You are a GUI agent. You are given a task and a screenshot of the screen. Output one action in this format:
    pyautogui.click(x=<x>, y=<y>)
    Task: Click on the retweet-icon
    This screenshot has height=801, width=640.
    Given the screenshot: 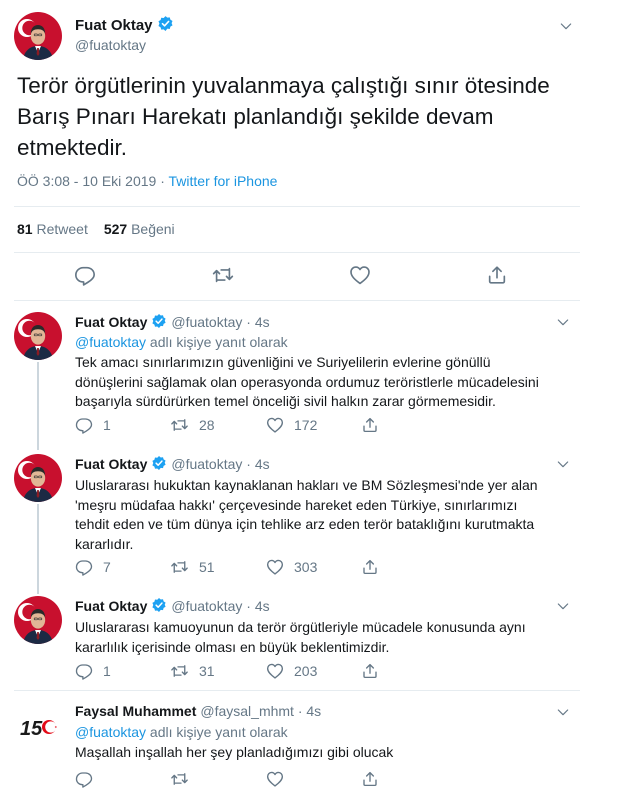 What is the action you would take?
    pyautogui.click(x=223, y=277)
    